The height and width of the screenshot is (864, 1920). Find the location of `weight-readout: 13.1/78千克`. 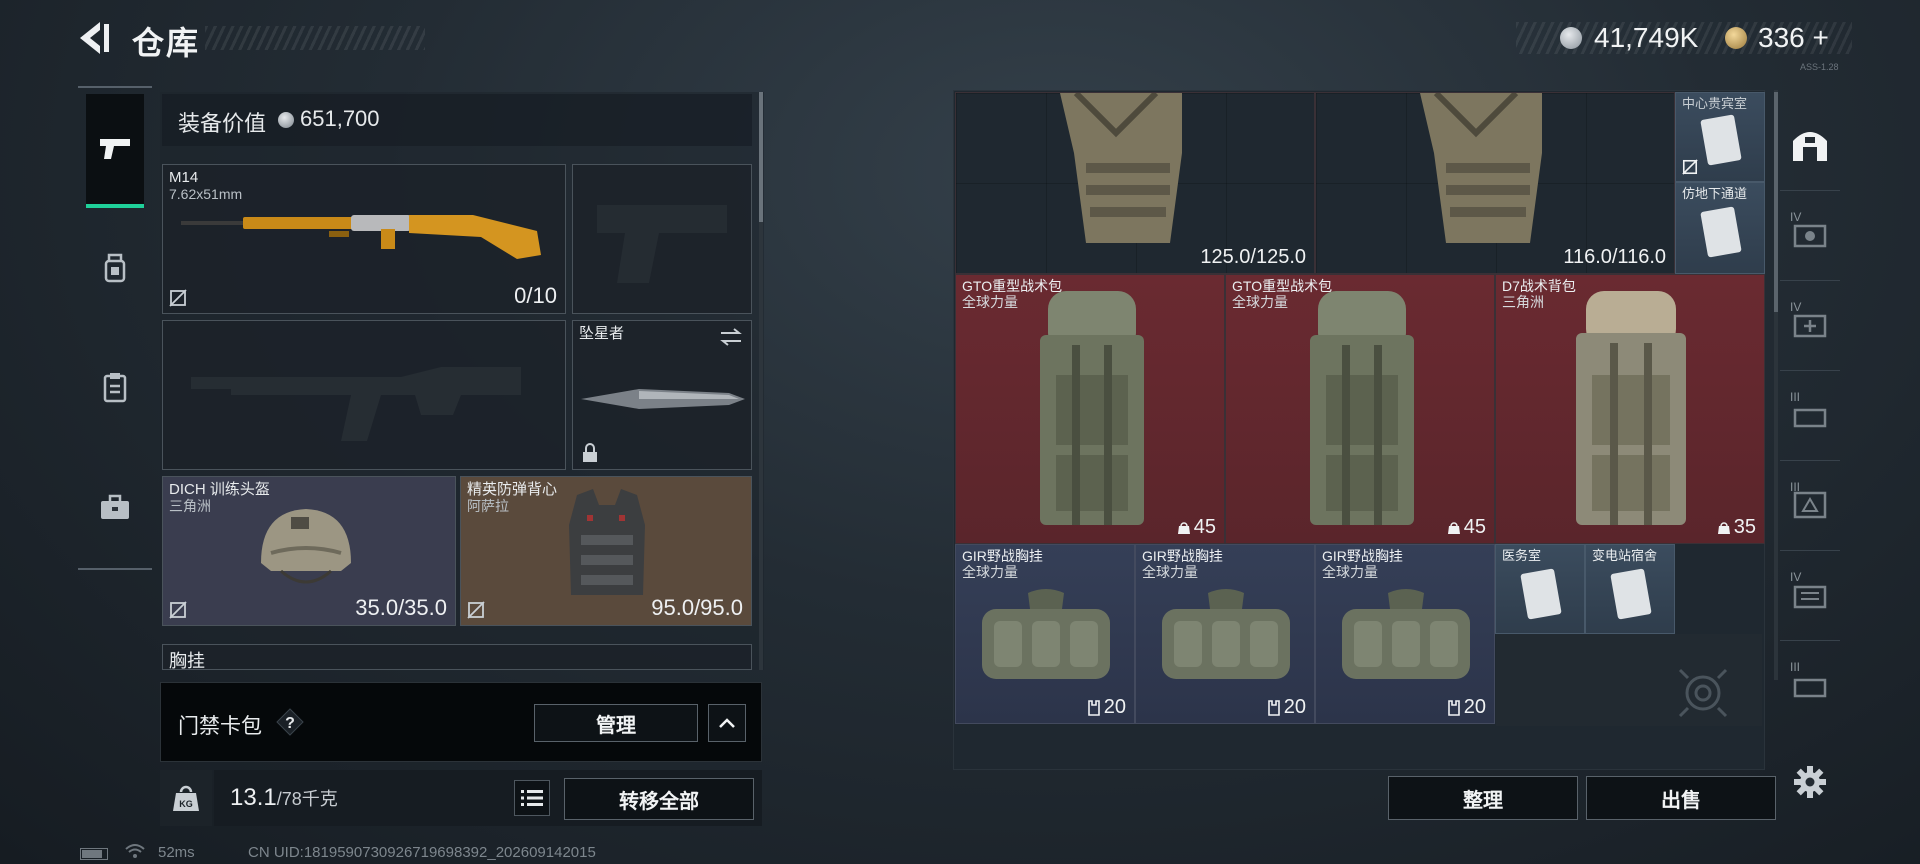

weight-readout: 13.1/78千克 is located at coordinates (284, 798).